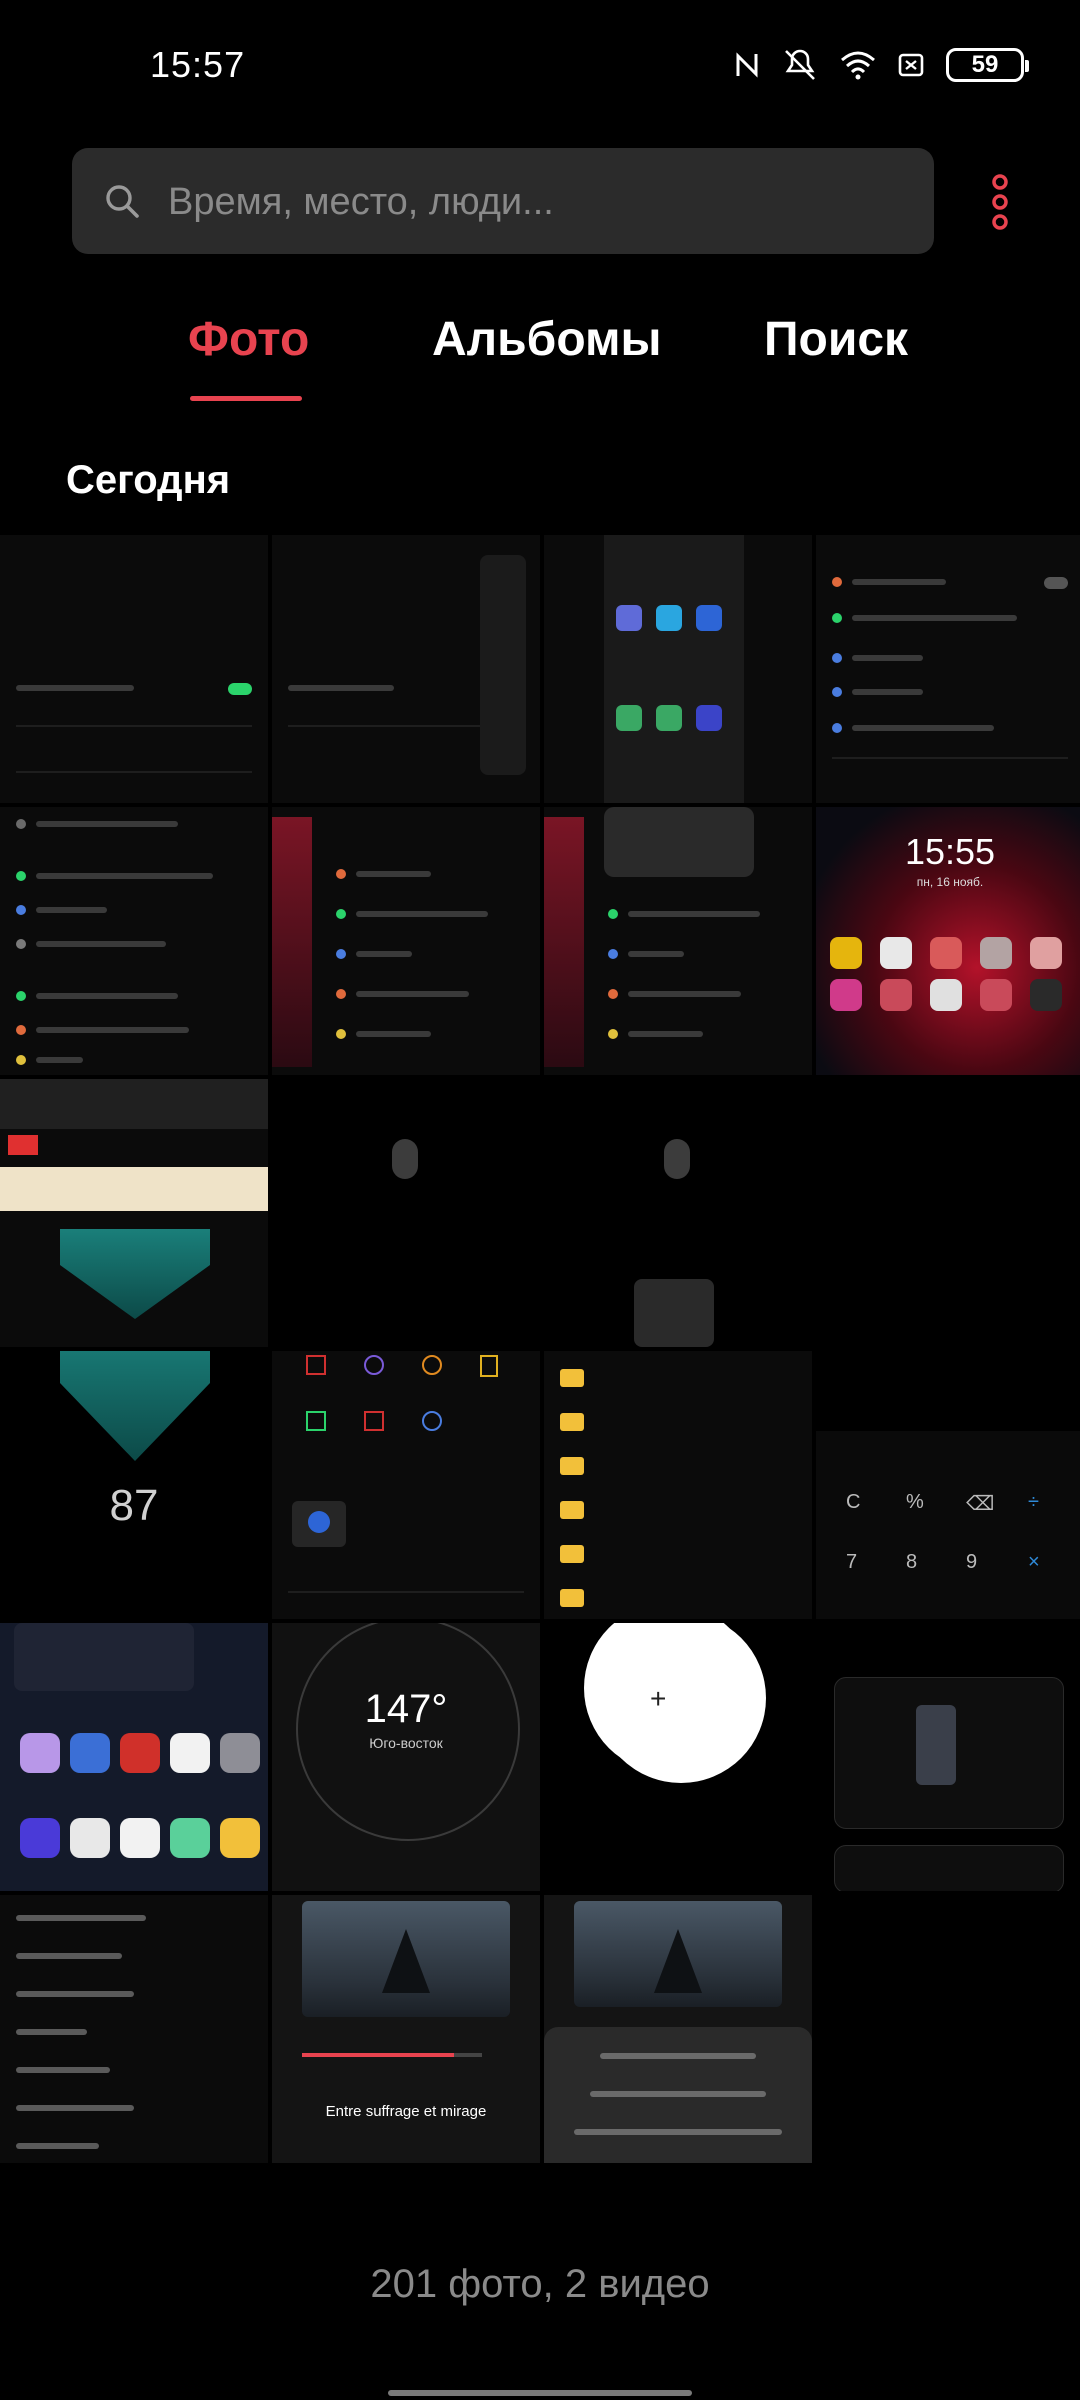 This screenshot has width=1080, height=2400. Describe the element at coordinates (246, 398) in the screenshot. I see `tab-indicator` at that location.